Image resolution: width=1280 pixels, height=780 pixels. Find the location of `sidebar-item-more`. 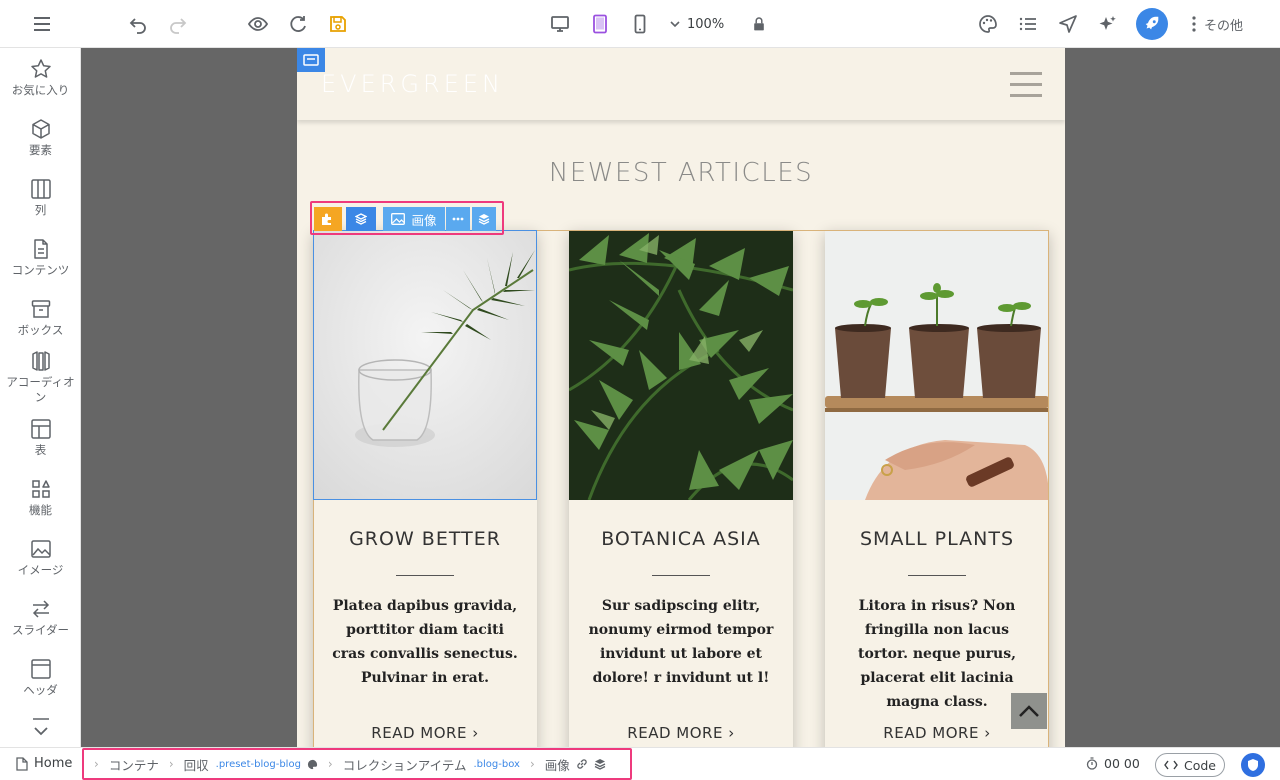

sidebar-item-more is located at coordinates (40, 727).